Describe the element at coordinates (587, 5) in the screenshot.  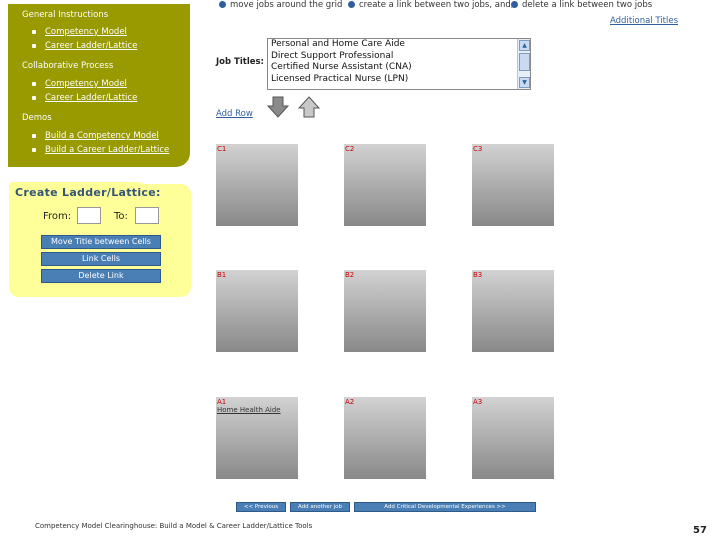
I see `instruction-text: delete a link between two jobs` at that location.